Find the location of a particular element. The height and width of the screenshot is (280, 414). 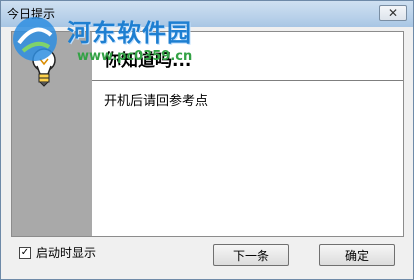

watermark-site-name: 河东软件园 is located at coordinates (129, 32).